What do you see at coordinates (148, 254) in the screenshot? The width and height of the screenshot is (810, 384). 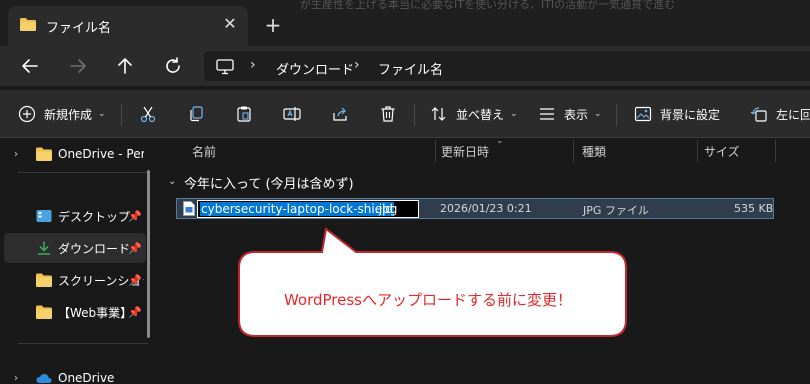 I see `sidebar-scrollbar` at bounding box center [148, 254].